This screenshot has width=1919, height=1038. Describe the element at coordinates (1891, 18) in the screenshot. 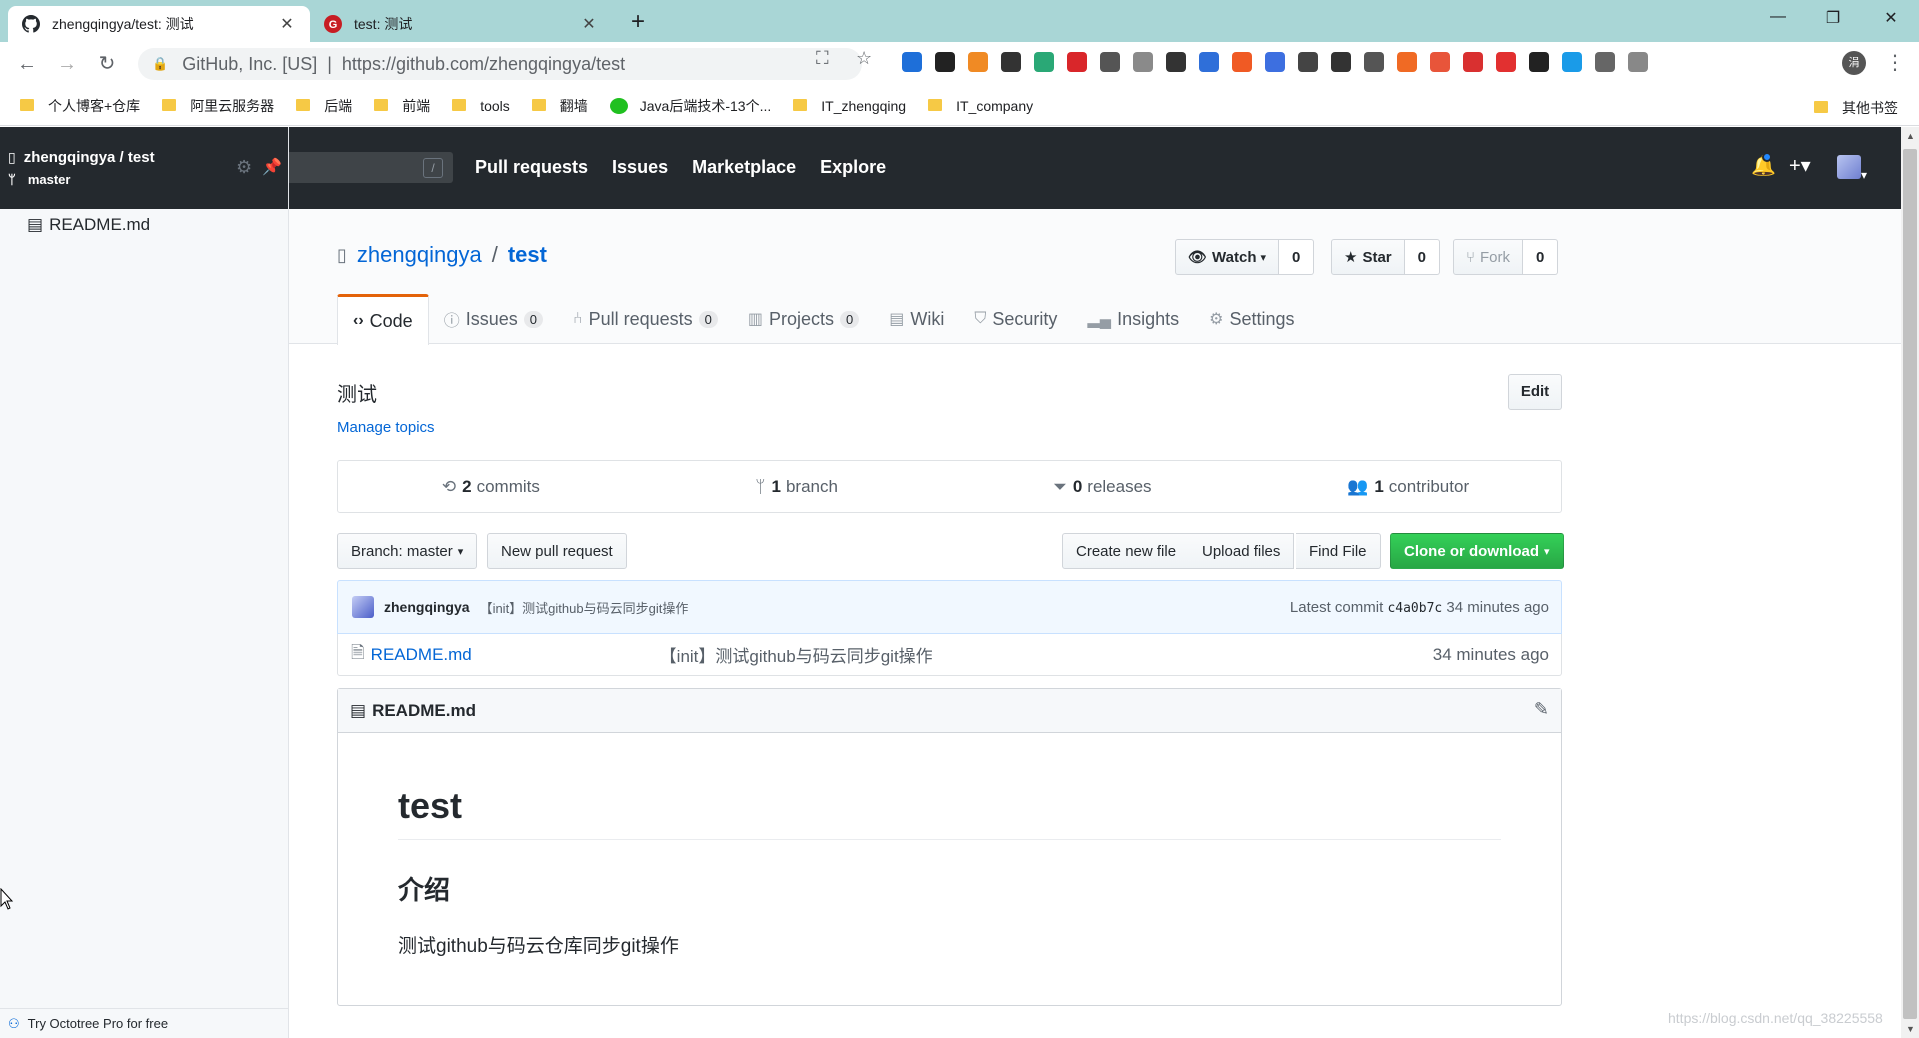

I see `window-close-icon: ✕` at that location.